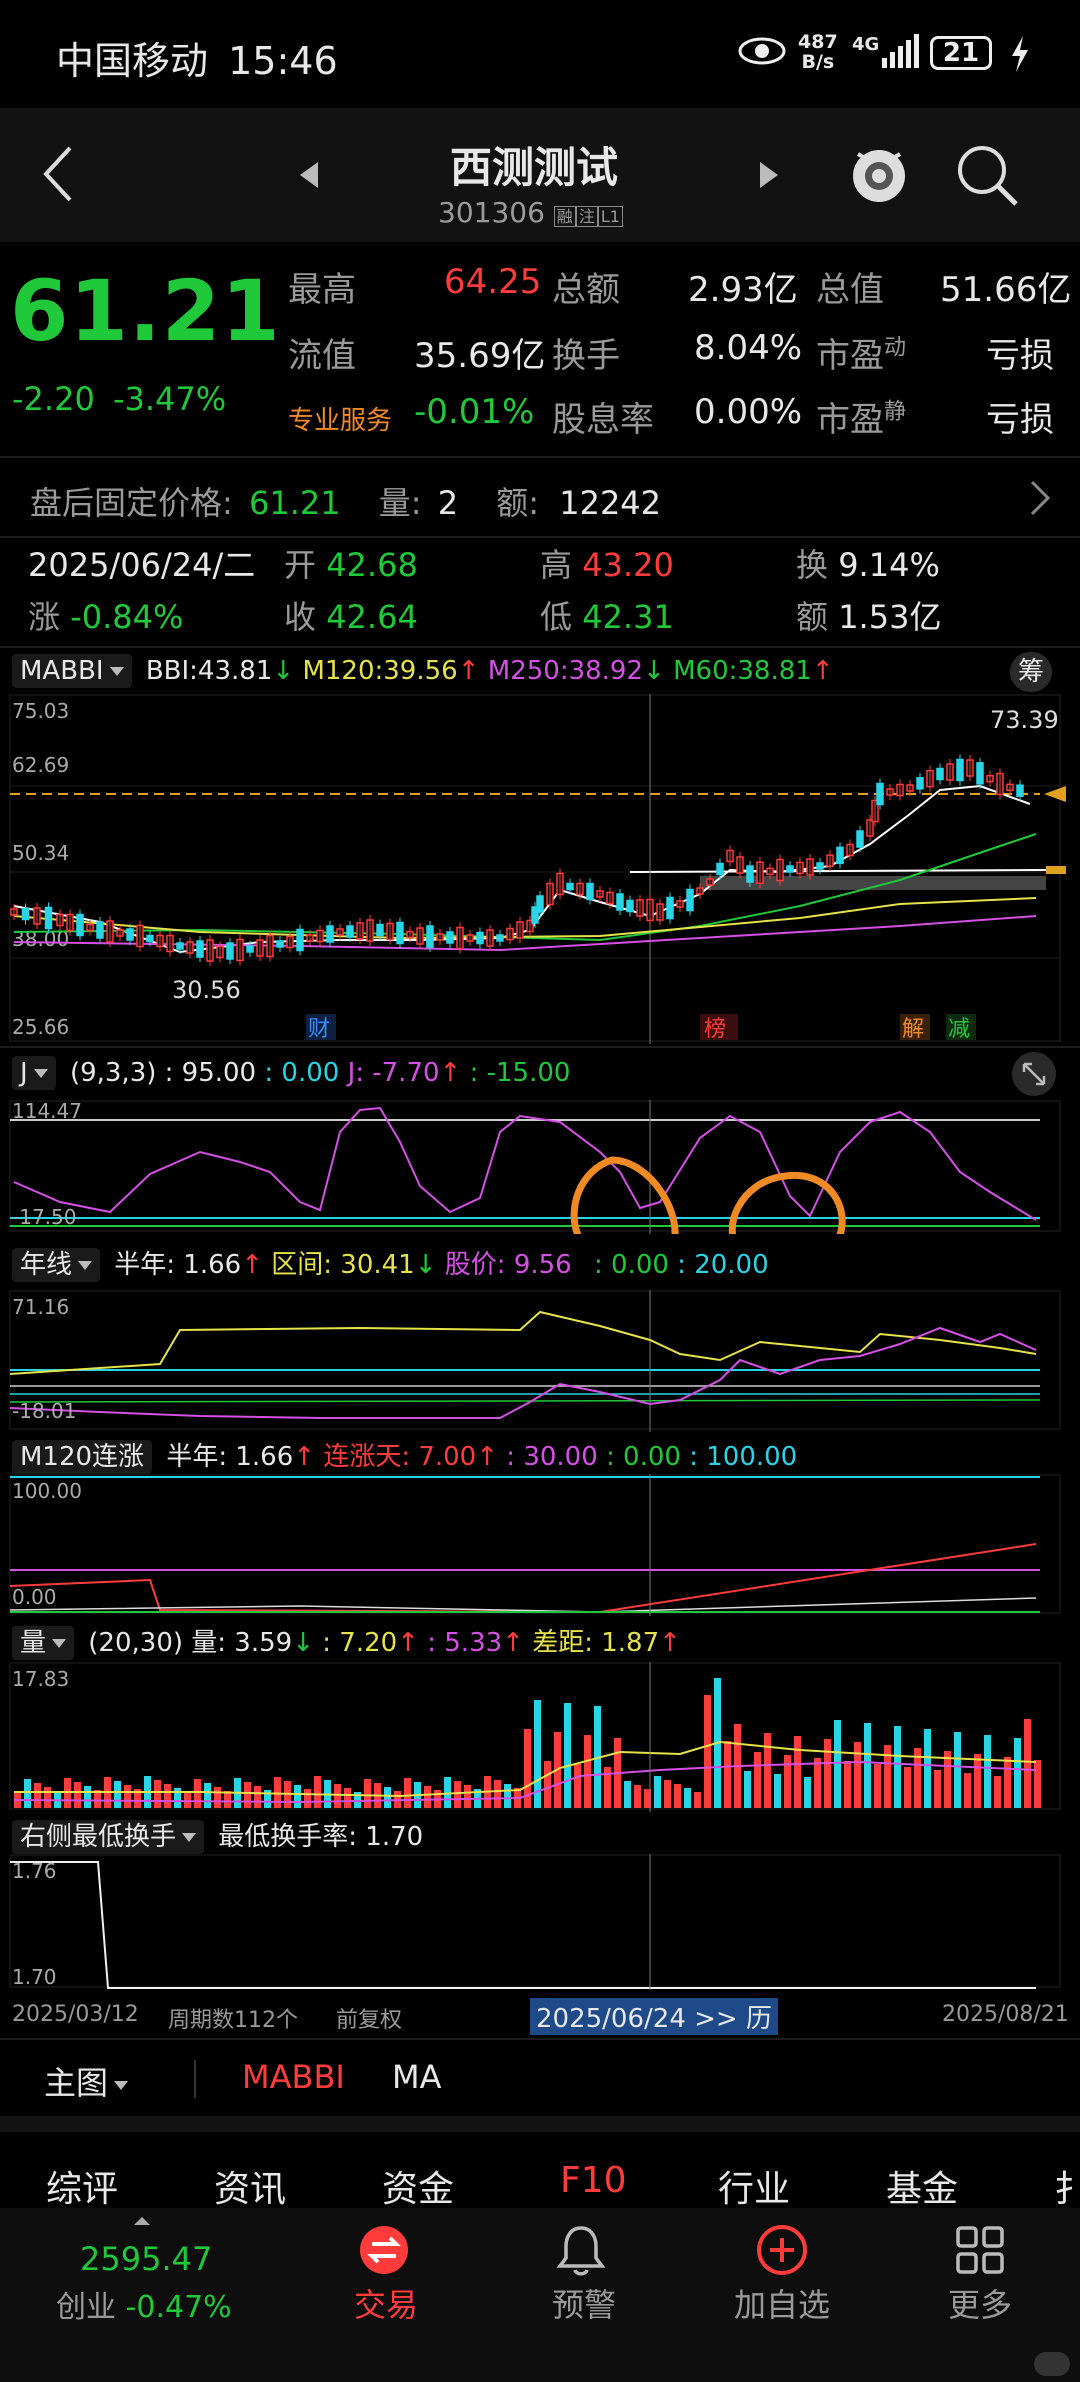 The image size is (1080, 2382). I want to click on year-indicator-selector: 年线, so click(56, 1265).